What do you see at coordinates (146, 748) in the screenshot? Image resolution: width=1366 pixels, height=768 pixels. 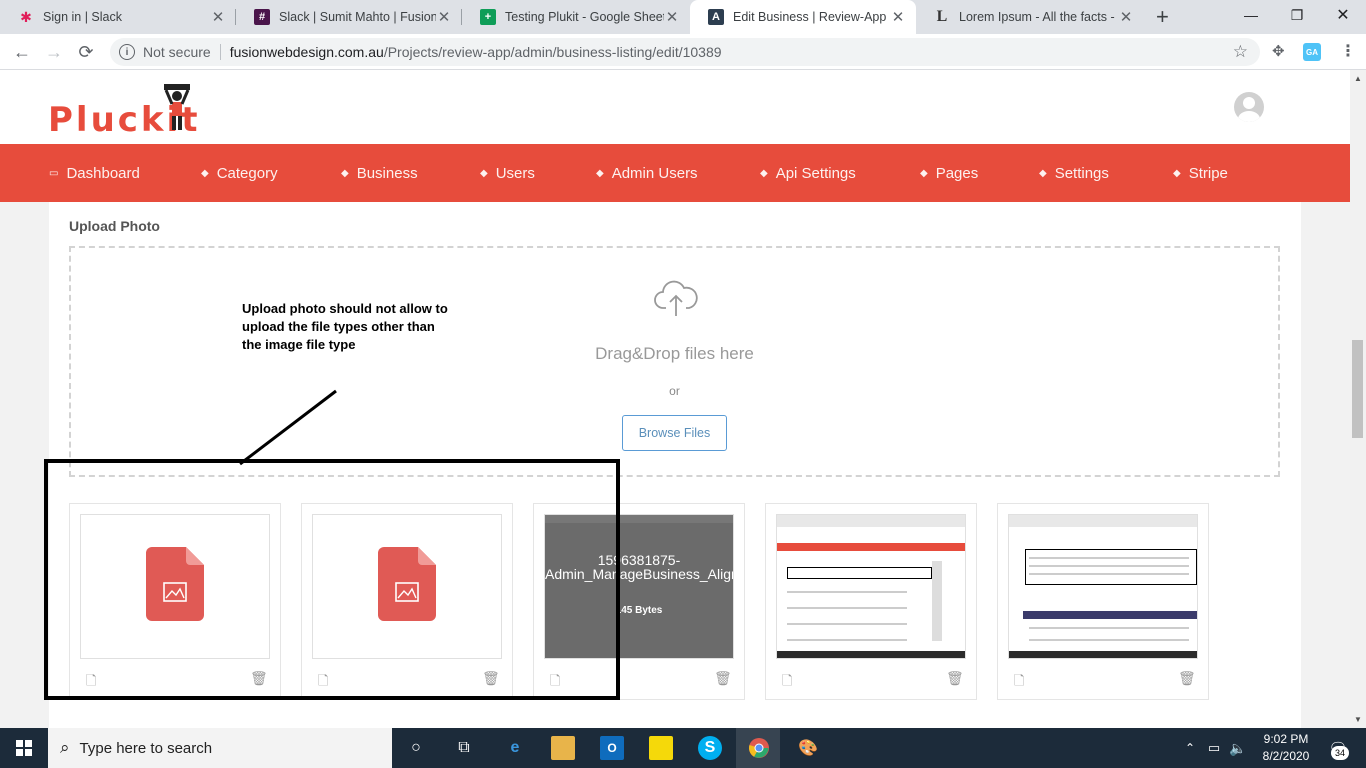 I see `search-placeholder: Type here to search` at bounding box center [146, 748].